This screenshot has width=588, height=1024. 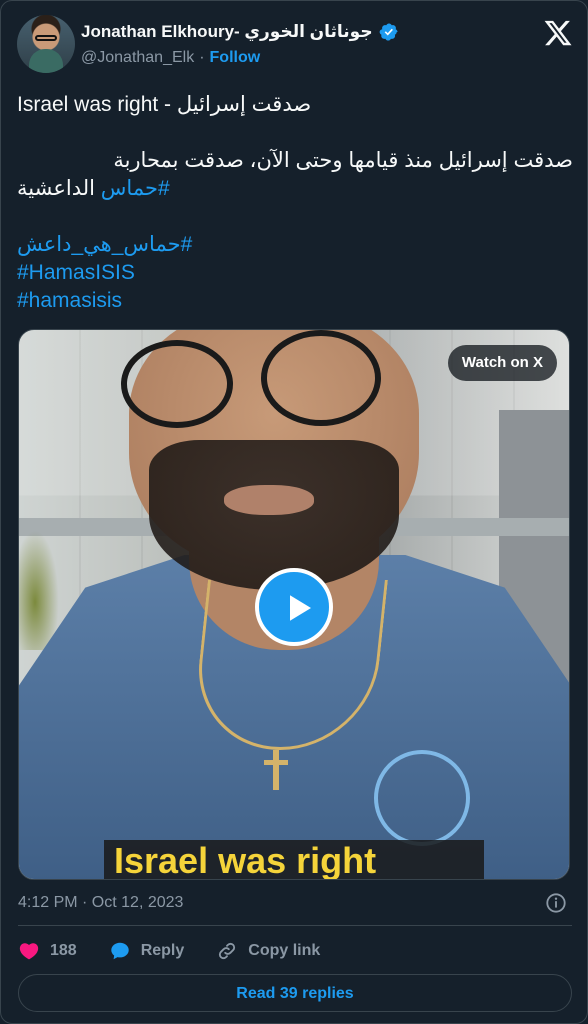 I want to click on link-icon, so click(x=227, y=951).